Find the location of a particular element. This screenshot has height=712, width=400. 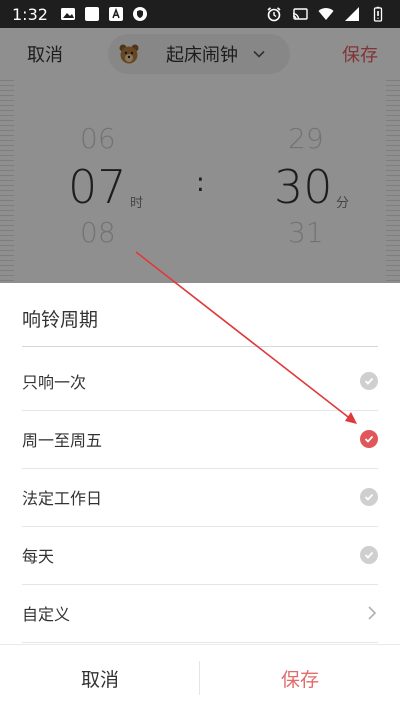

status-bar: 1:32 is located at coordinates (200, 14).